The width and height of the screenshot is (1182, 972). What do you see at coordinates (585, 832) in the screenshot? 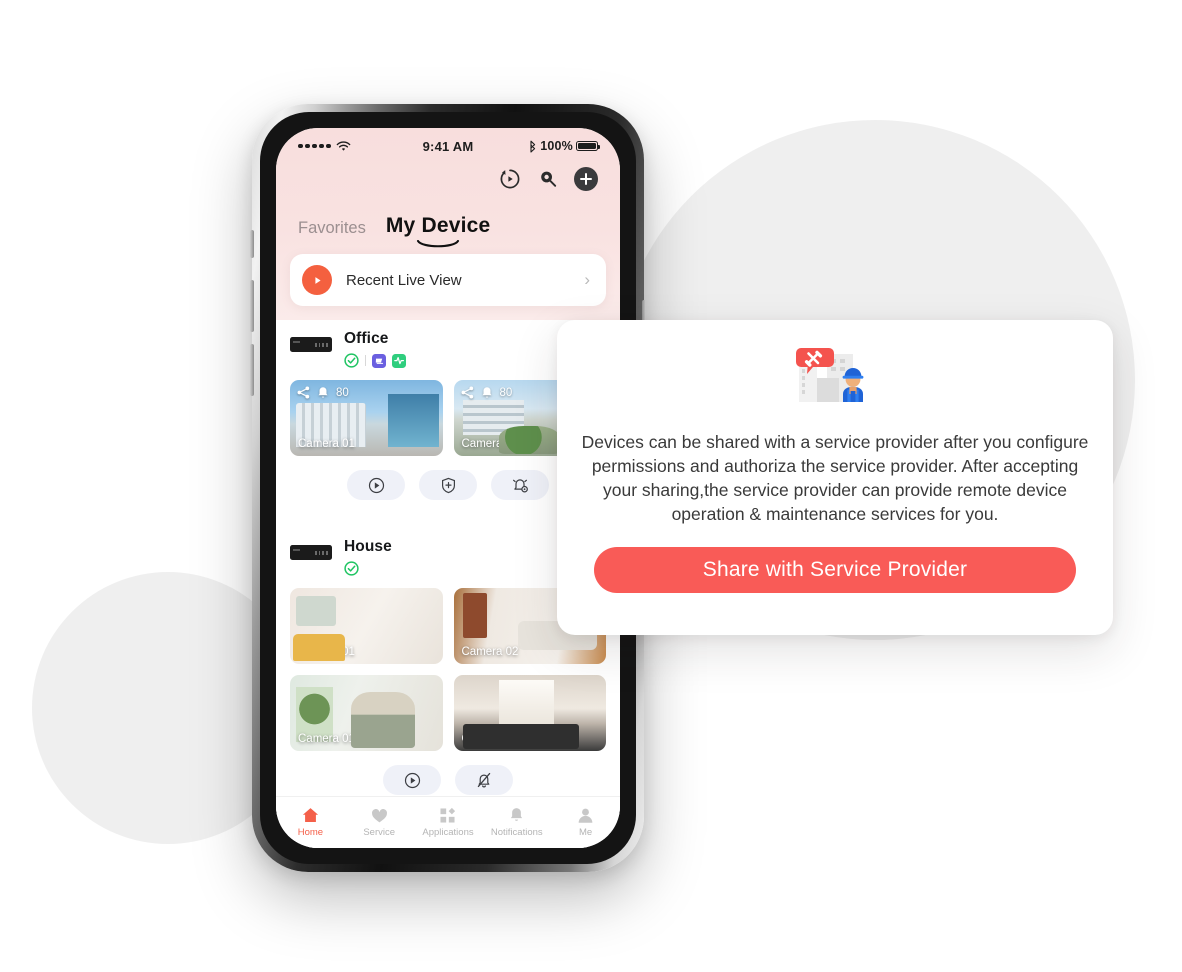
I see `tab-me-label: Me` at bounding box center [585, 832].